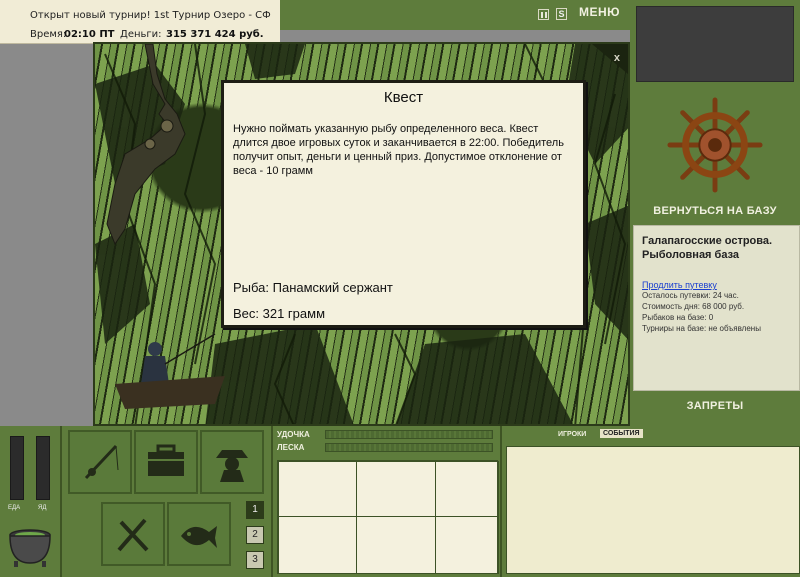 Image resolution: width=800 pixels, height=577 pixels. Describe the element at coordinates (455, 36) in the screenshot. I see `divider` at that location.